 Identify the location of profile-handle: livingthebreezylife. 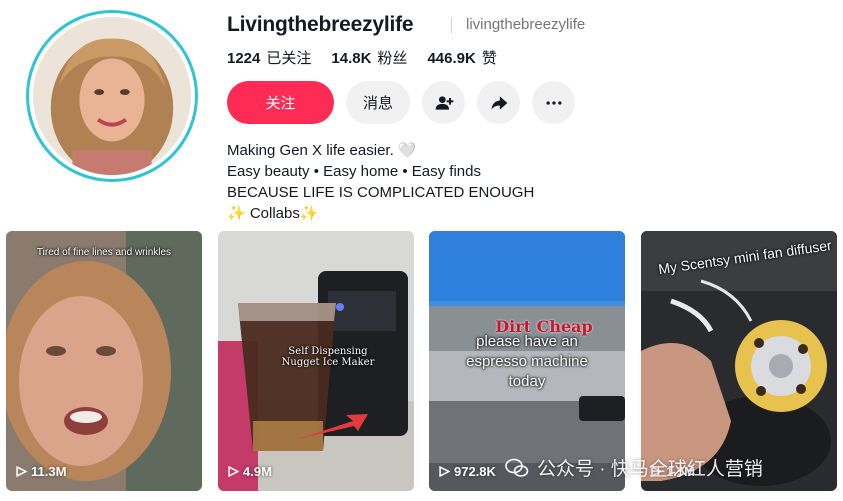
(526, 24).